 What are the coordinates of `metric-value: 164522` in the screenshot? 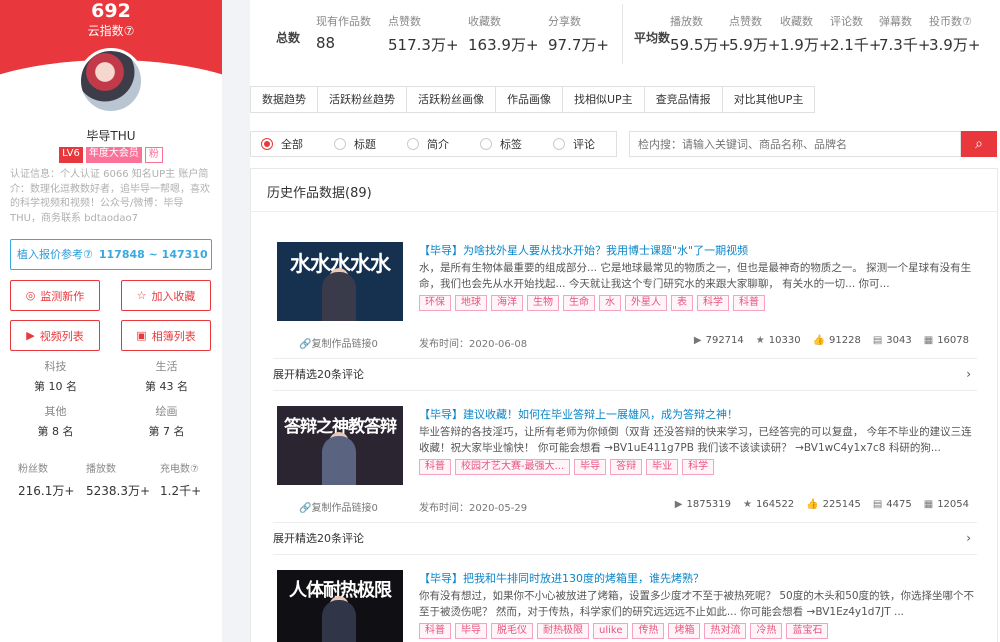 It's located at (775, 504).